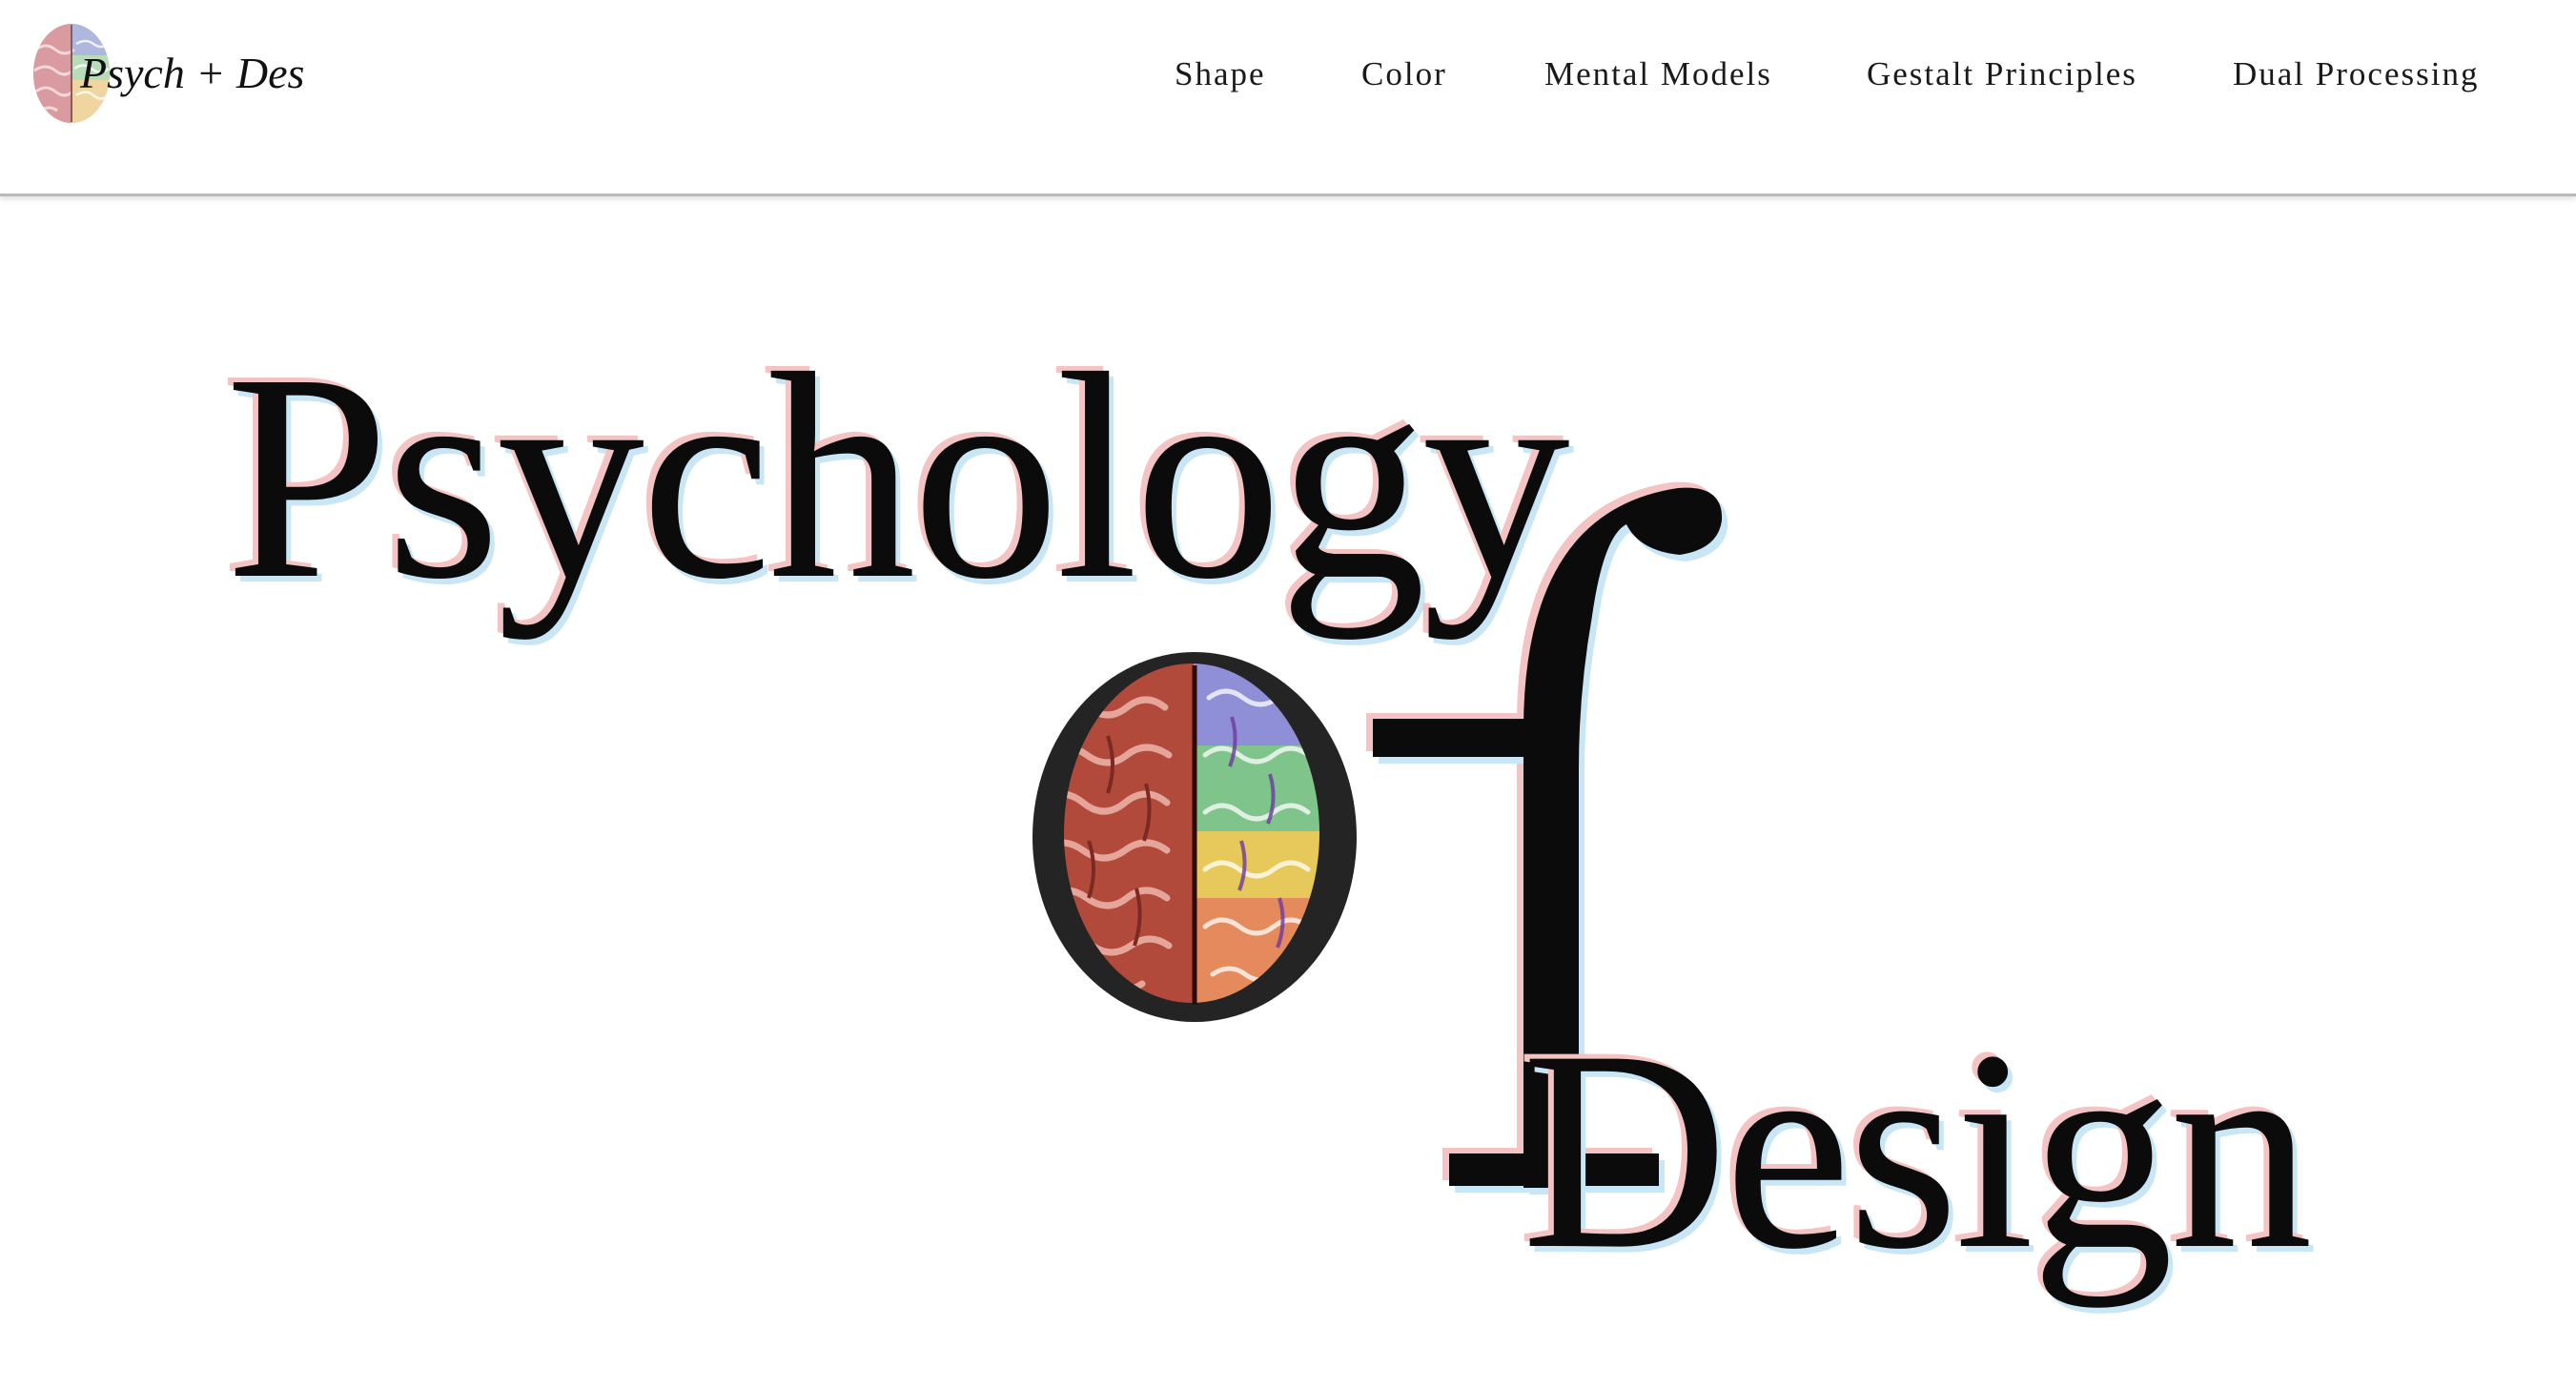  I want to click on nav-item-dual-processing: Dual Processing, so click(2356, 74).